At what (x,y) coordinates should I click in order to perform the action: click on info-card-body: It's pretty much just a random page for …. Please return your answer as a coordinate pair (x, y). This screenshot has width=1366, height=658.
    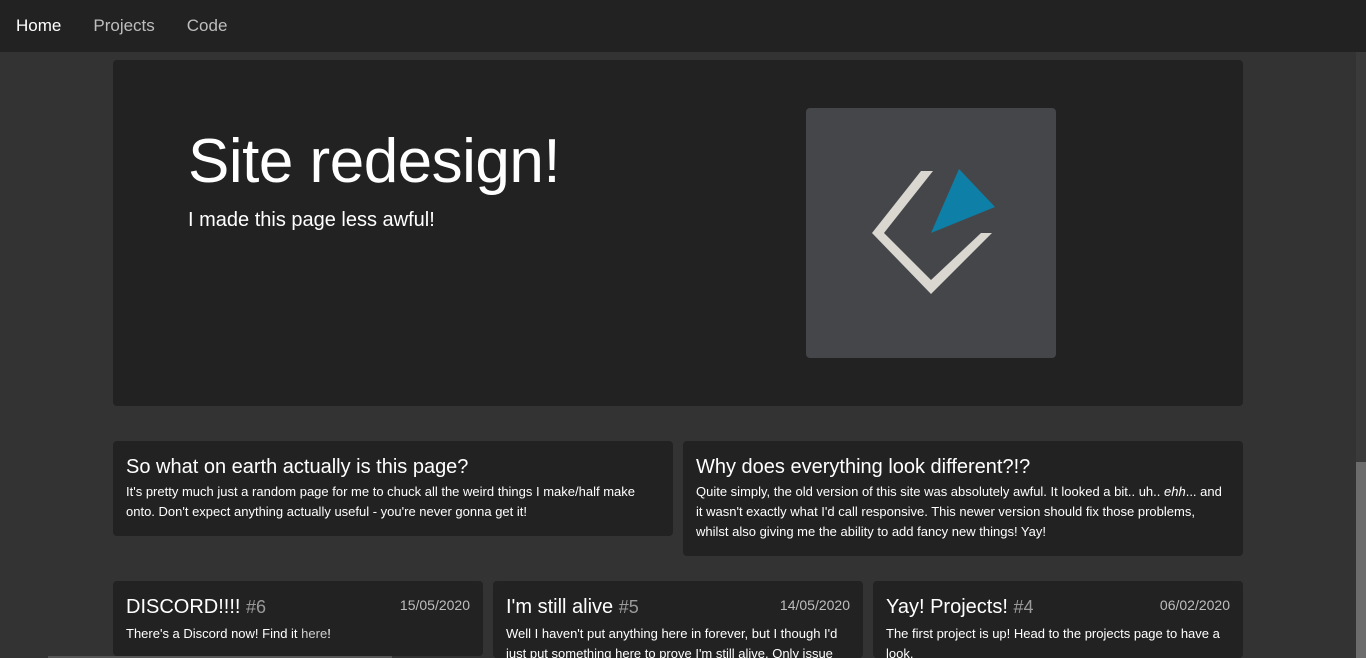
    Looking at the image, I should click on (380, 501).